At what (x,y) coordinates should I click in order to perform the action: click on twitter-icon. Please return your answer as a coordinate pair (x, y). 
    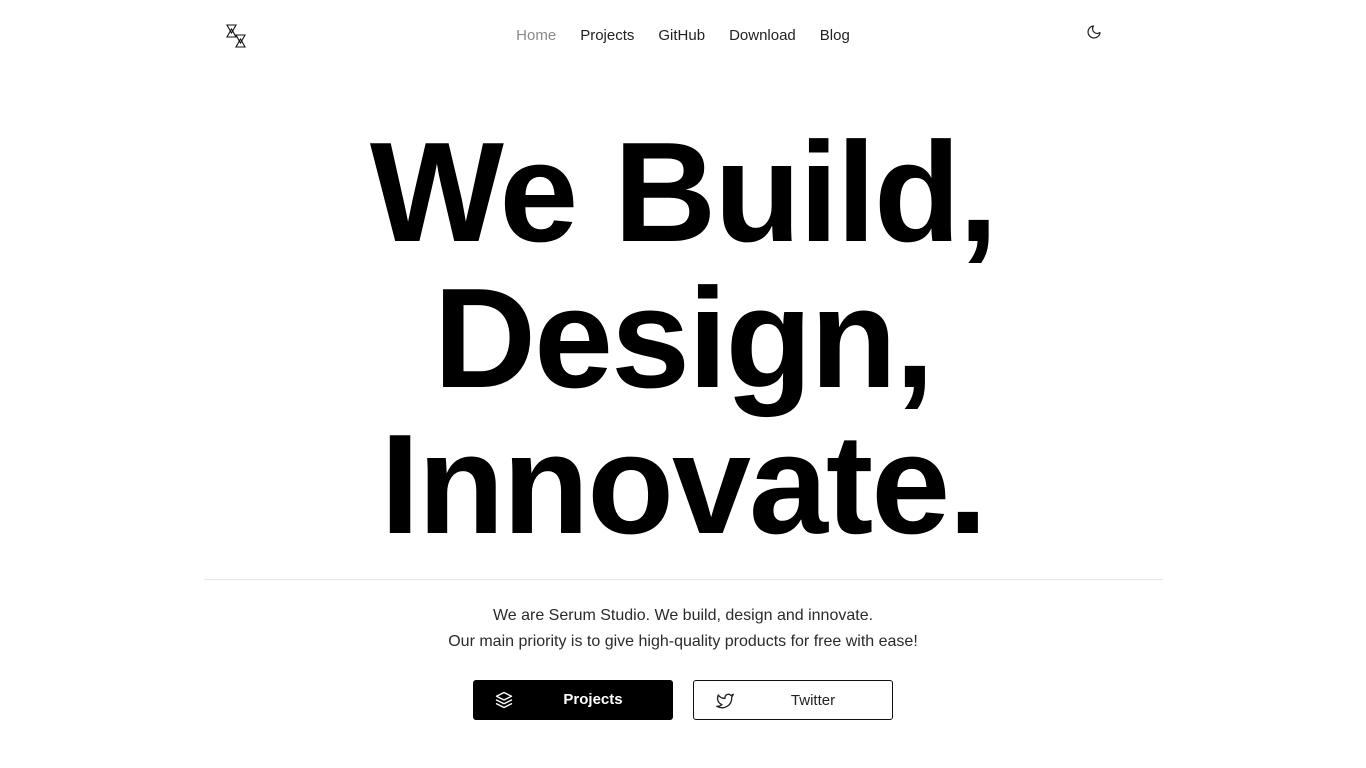
    Looking at the image, I should click on (725, 701).